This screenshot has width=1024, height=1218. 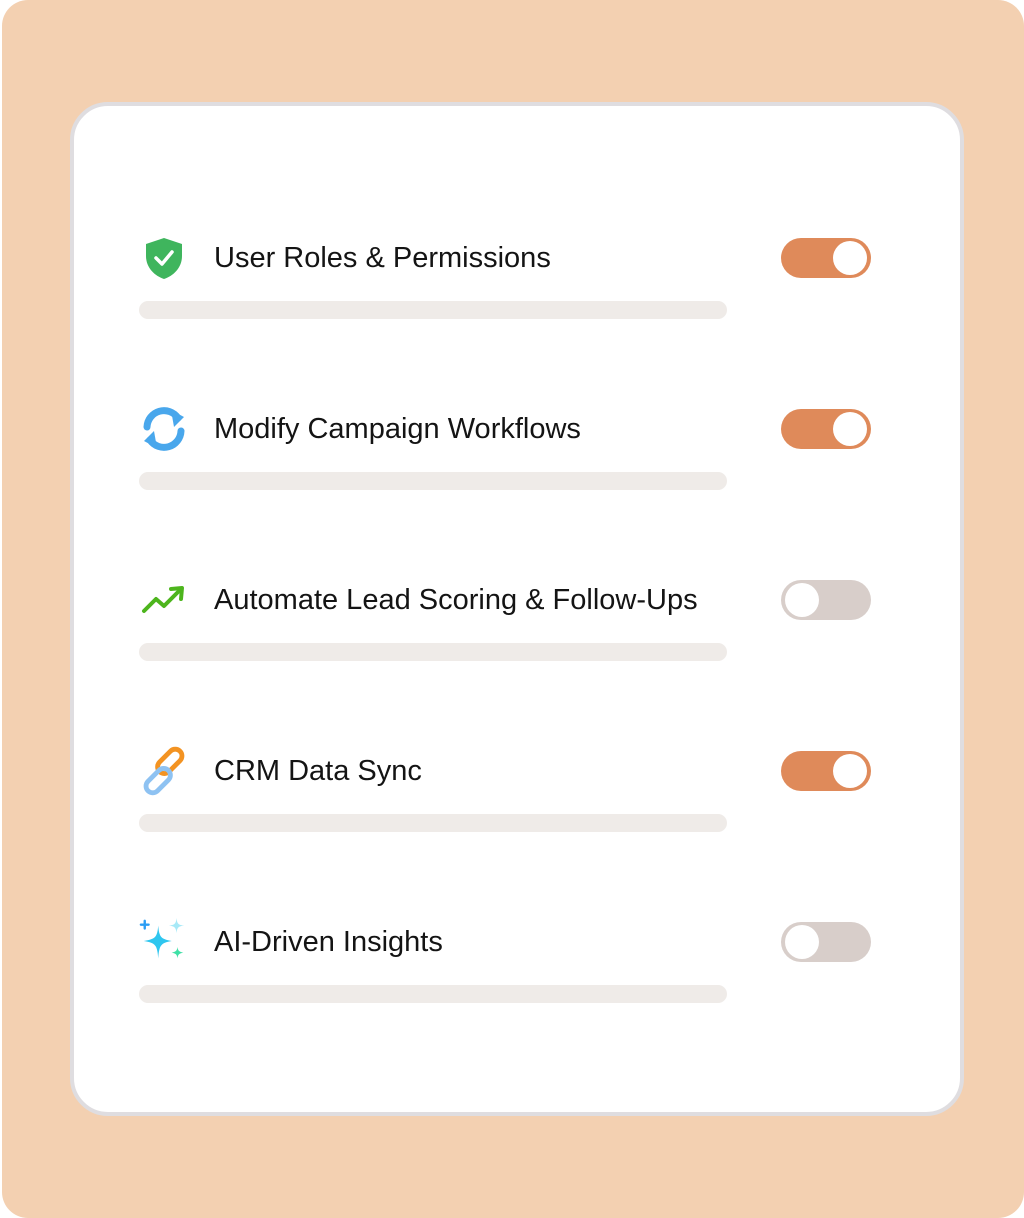 What do you see at coordinates (164, 942) in the screenshot?
I see `sparkles-icon` at bounding box center [164, 942].